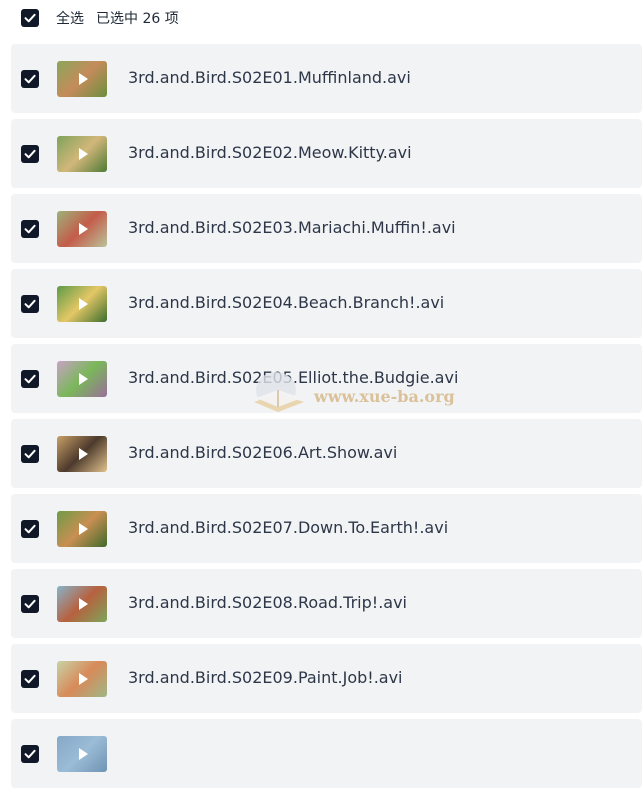  What do you see at coordinates (70, 18) in the screenshot?
I see `select-all-label: 全选` at bounding box center [70, 18].